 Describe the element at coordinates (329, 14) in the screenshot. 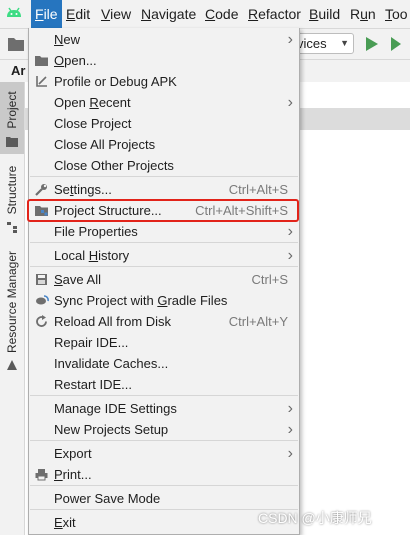

I see `menu-build-rest: uild` at that location.